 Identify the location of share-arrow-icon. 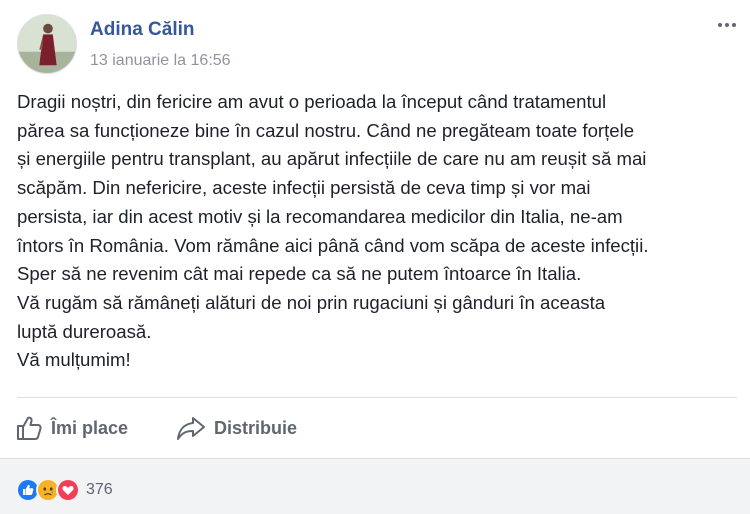
(191, 428).